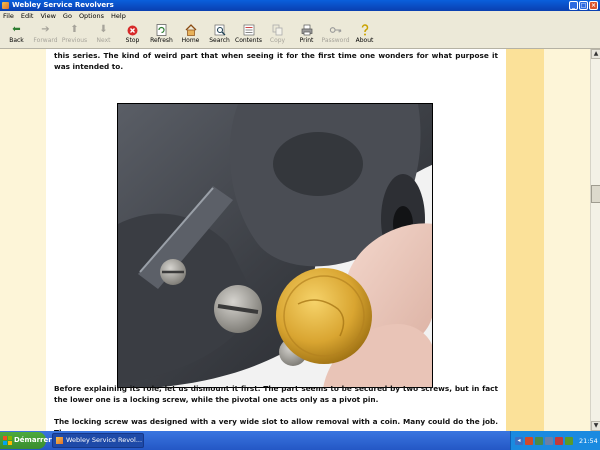 The image size is (600, 450). What do you see at coordinates (300, 440) in the screenshot?
I see `taskbar: Démarrer Webley Service Revol... ◂ 21:54` at bounding box center [300, 440].